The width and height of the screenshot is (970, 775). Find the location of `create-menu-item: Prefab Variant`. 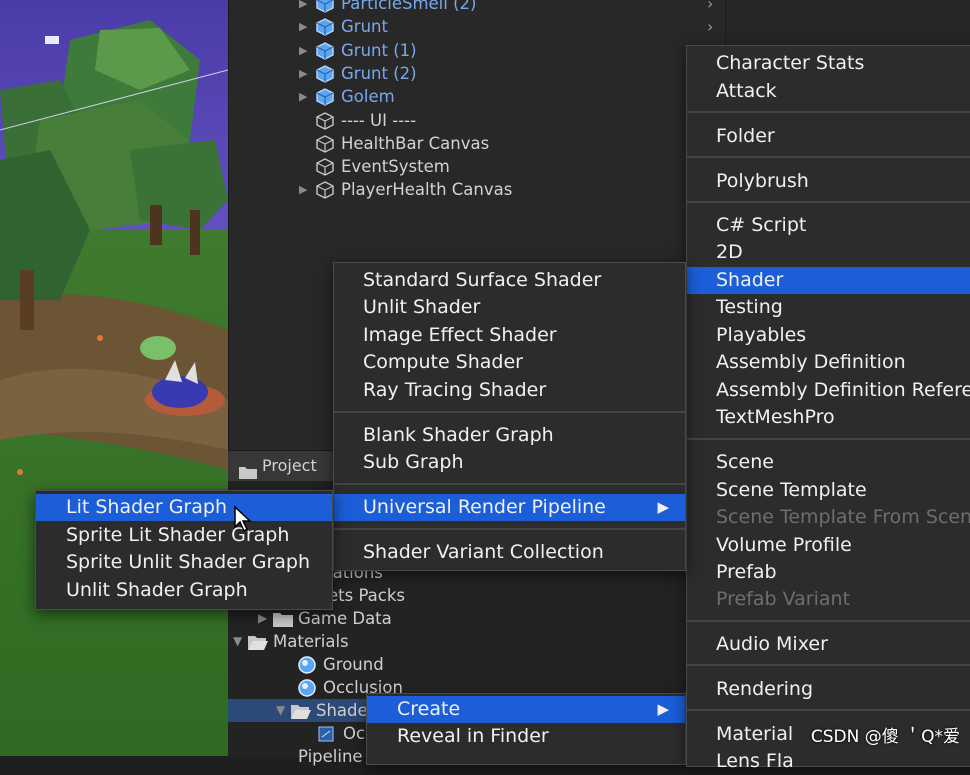

create-menu-item: Prefab Variant is located at coordinates (828, 599).